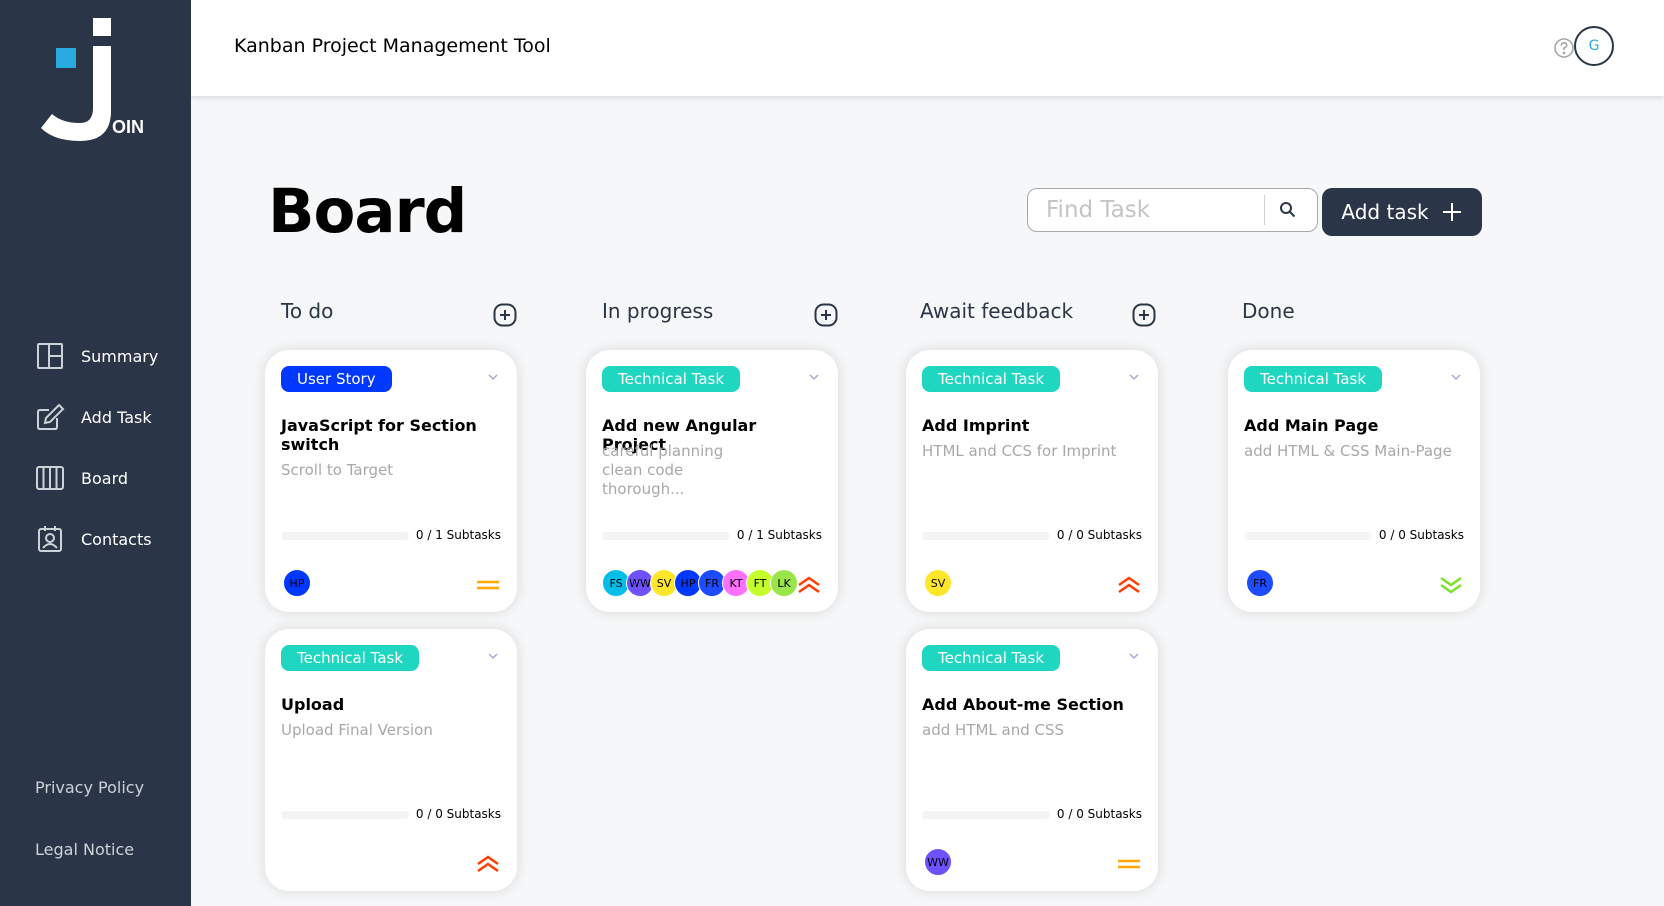  I want to click on search-divider, so click(1264, 210).